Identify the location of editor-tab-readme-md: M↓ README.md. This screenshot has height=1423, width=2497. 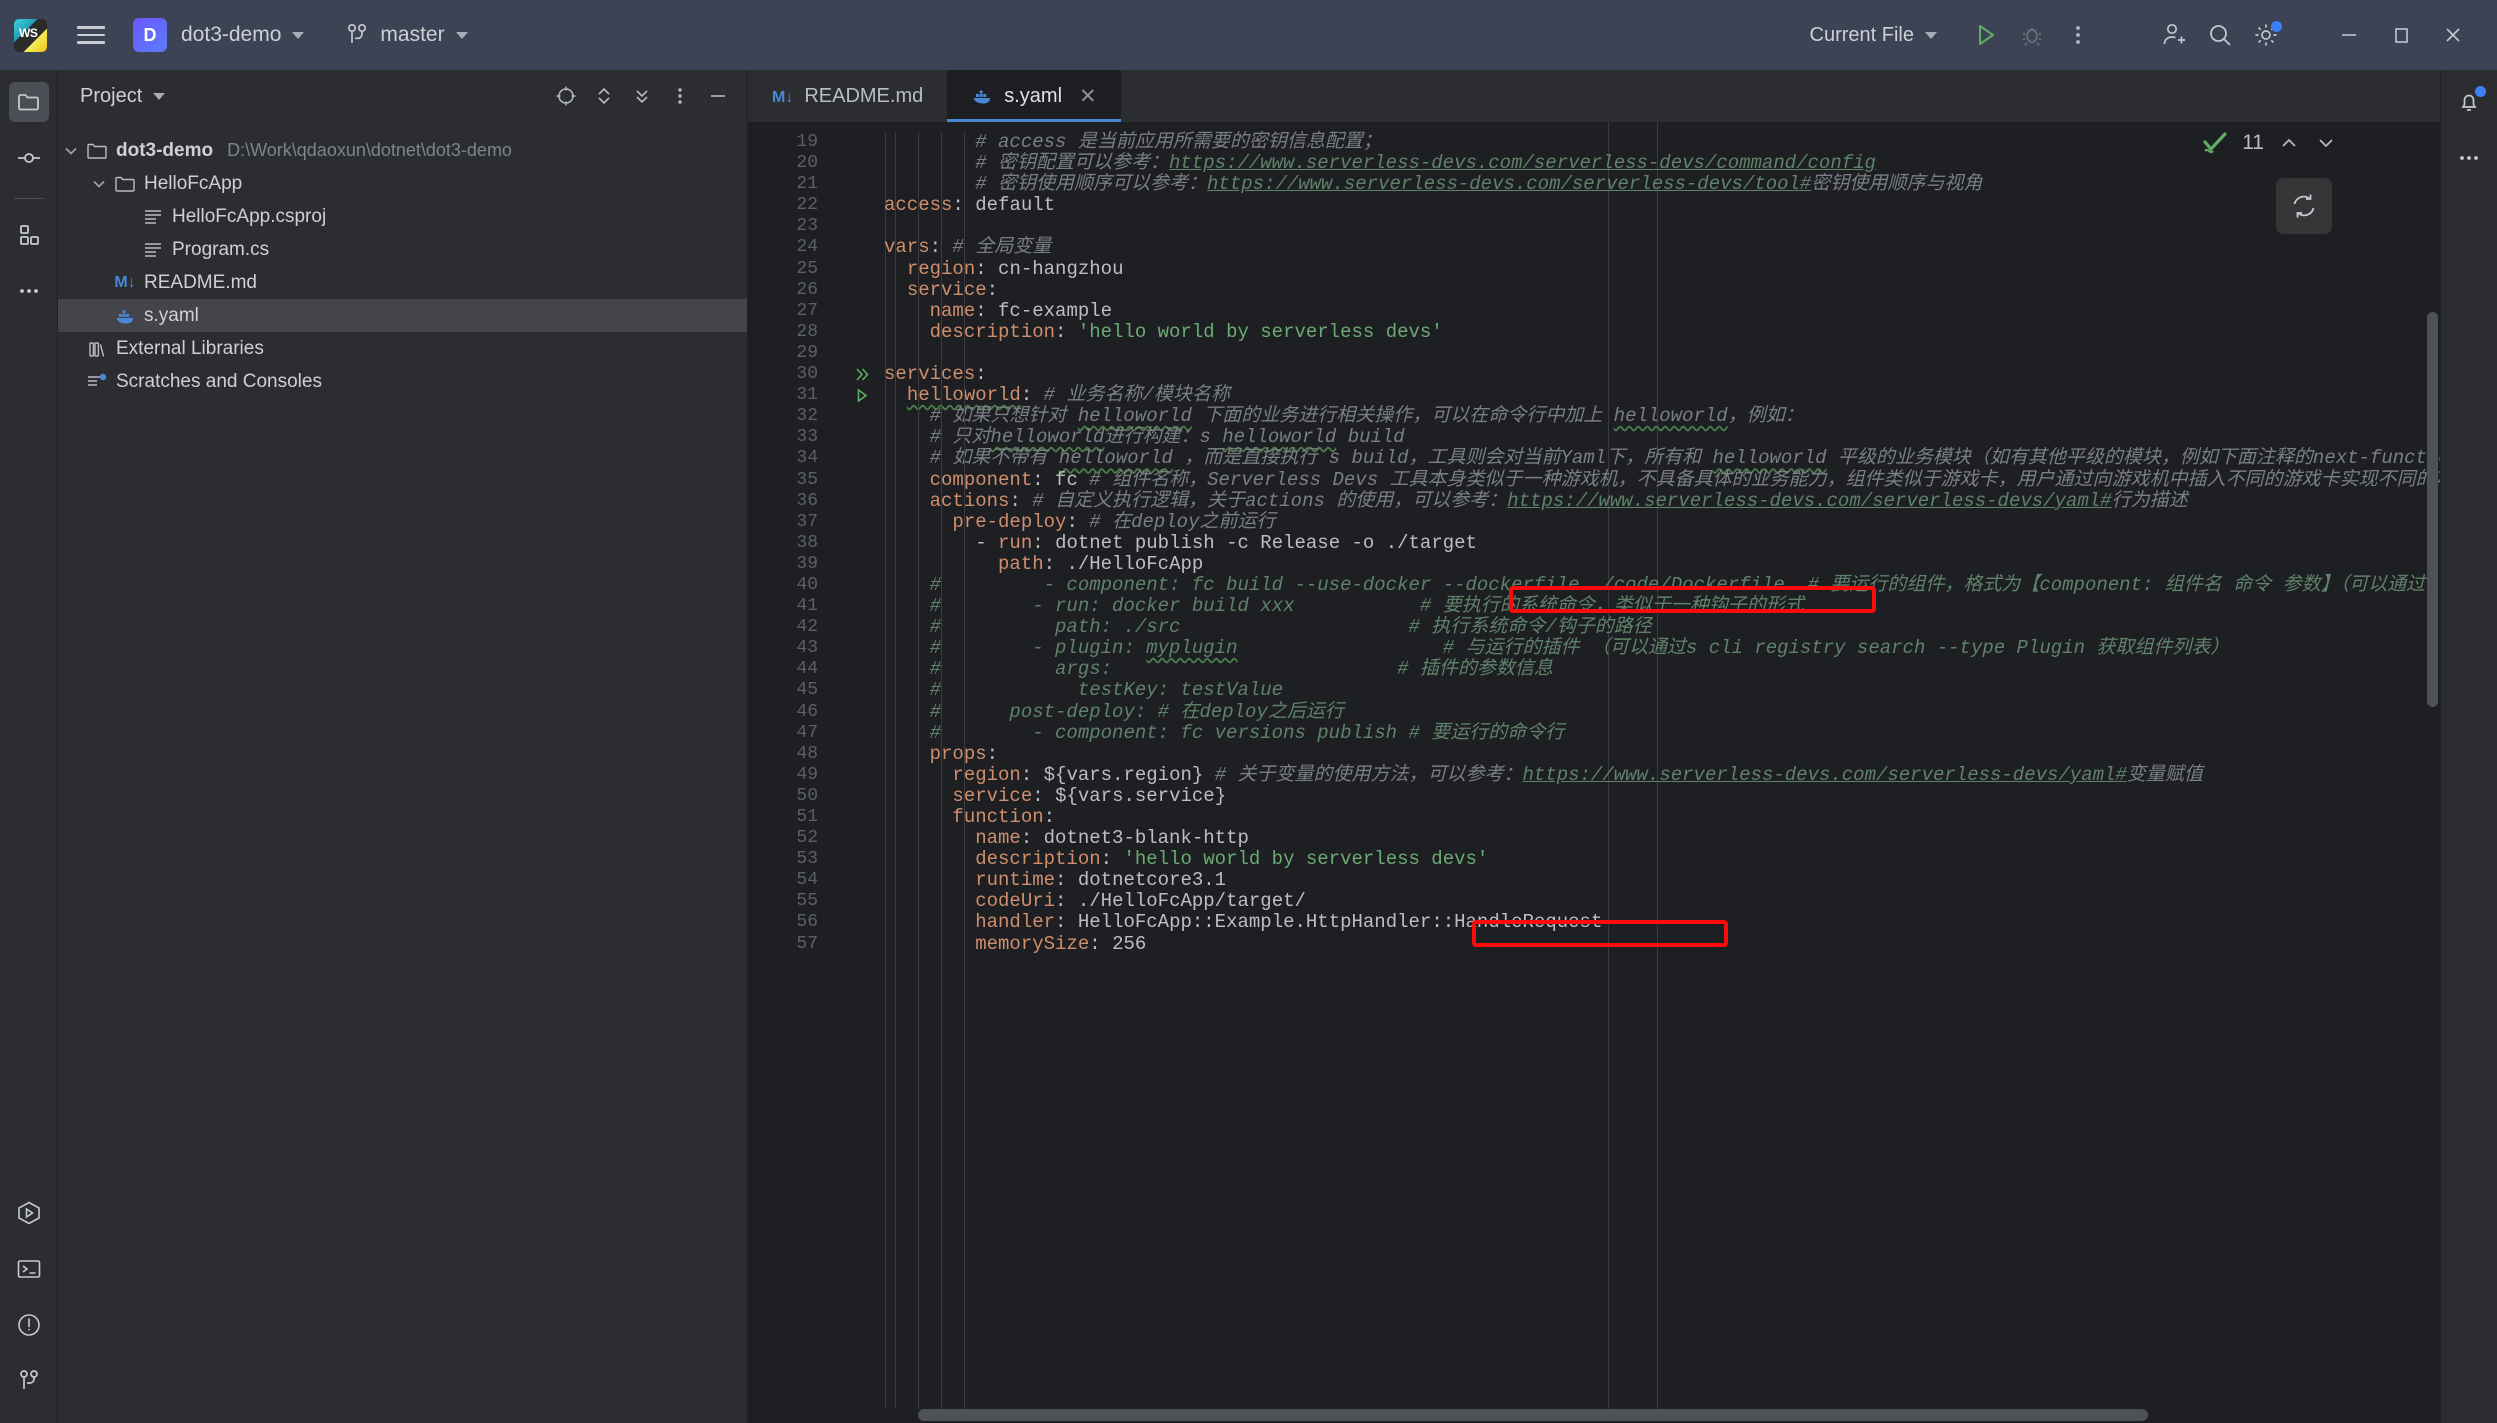
(847, 96).